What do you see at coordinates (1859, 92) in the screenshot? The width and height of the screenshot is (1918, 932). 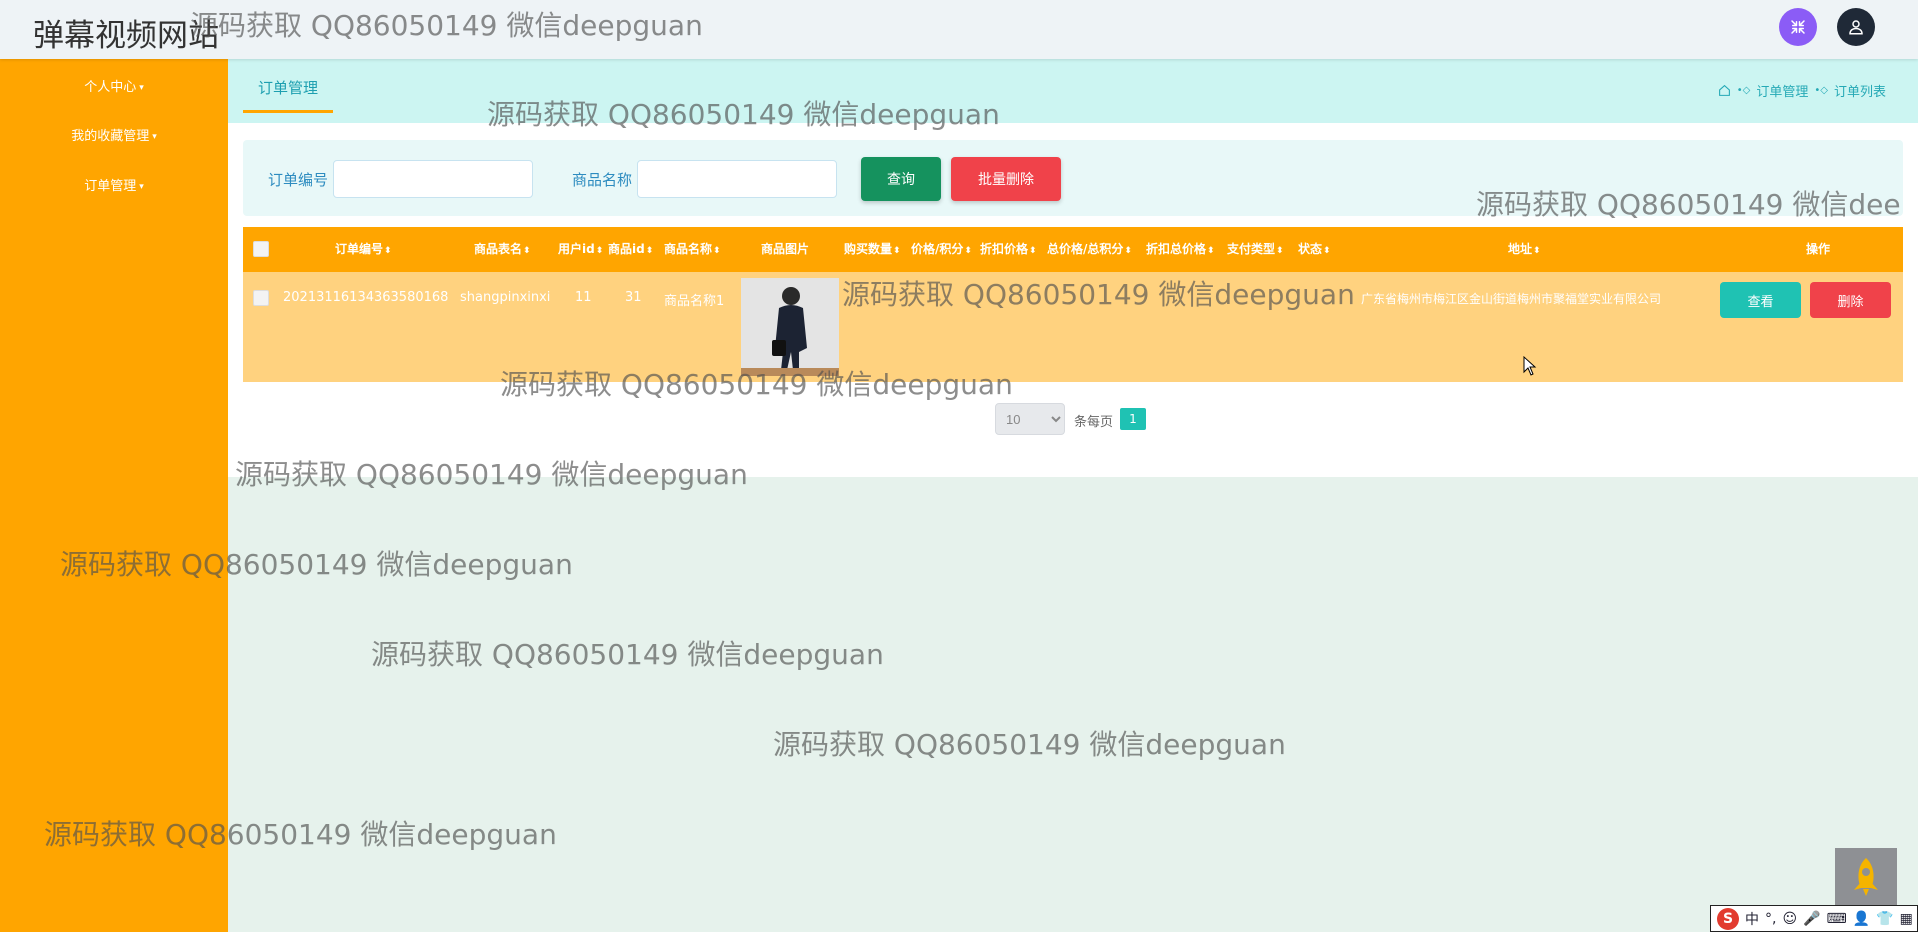 I see `breadcrumb-item: 订单列表` at bounding box center [1859, 92].